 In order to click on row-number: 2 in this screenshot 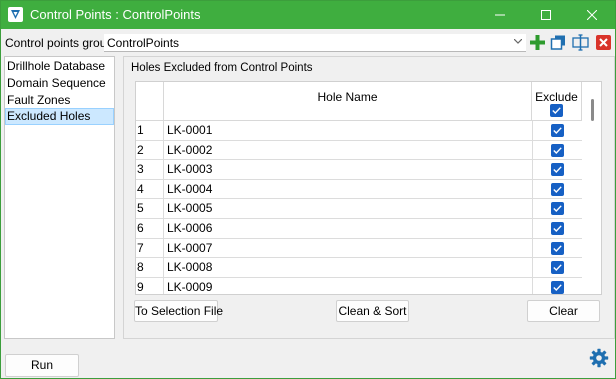, I will do `click(150, 150)`.